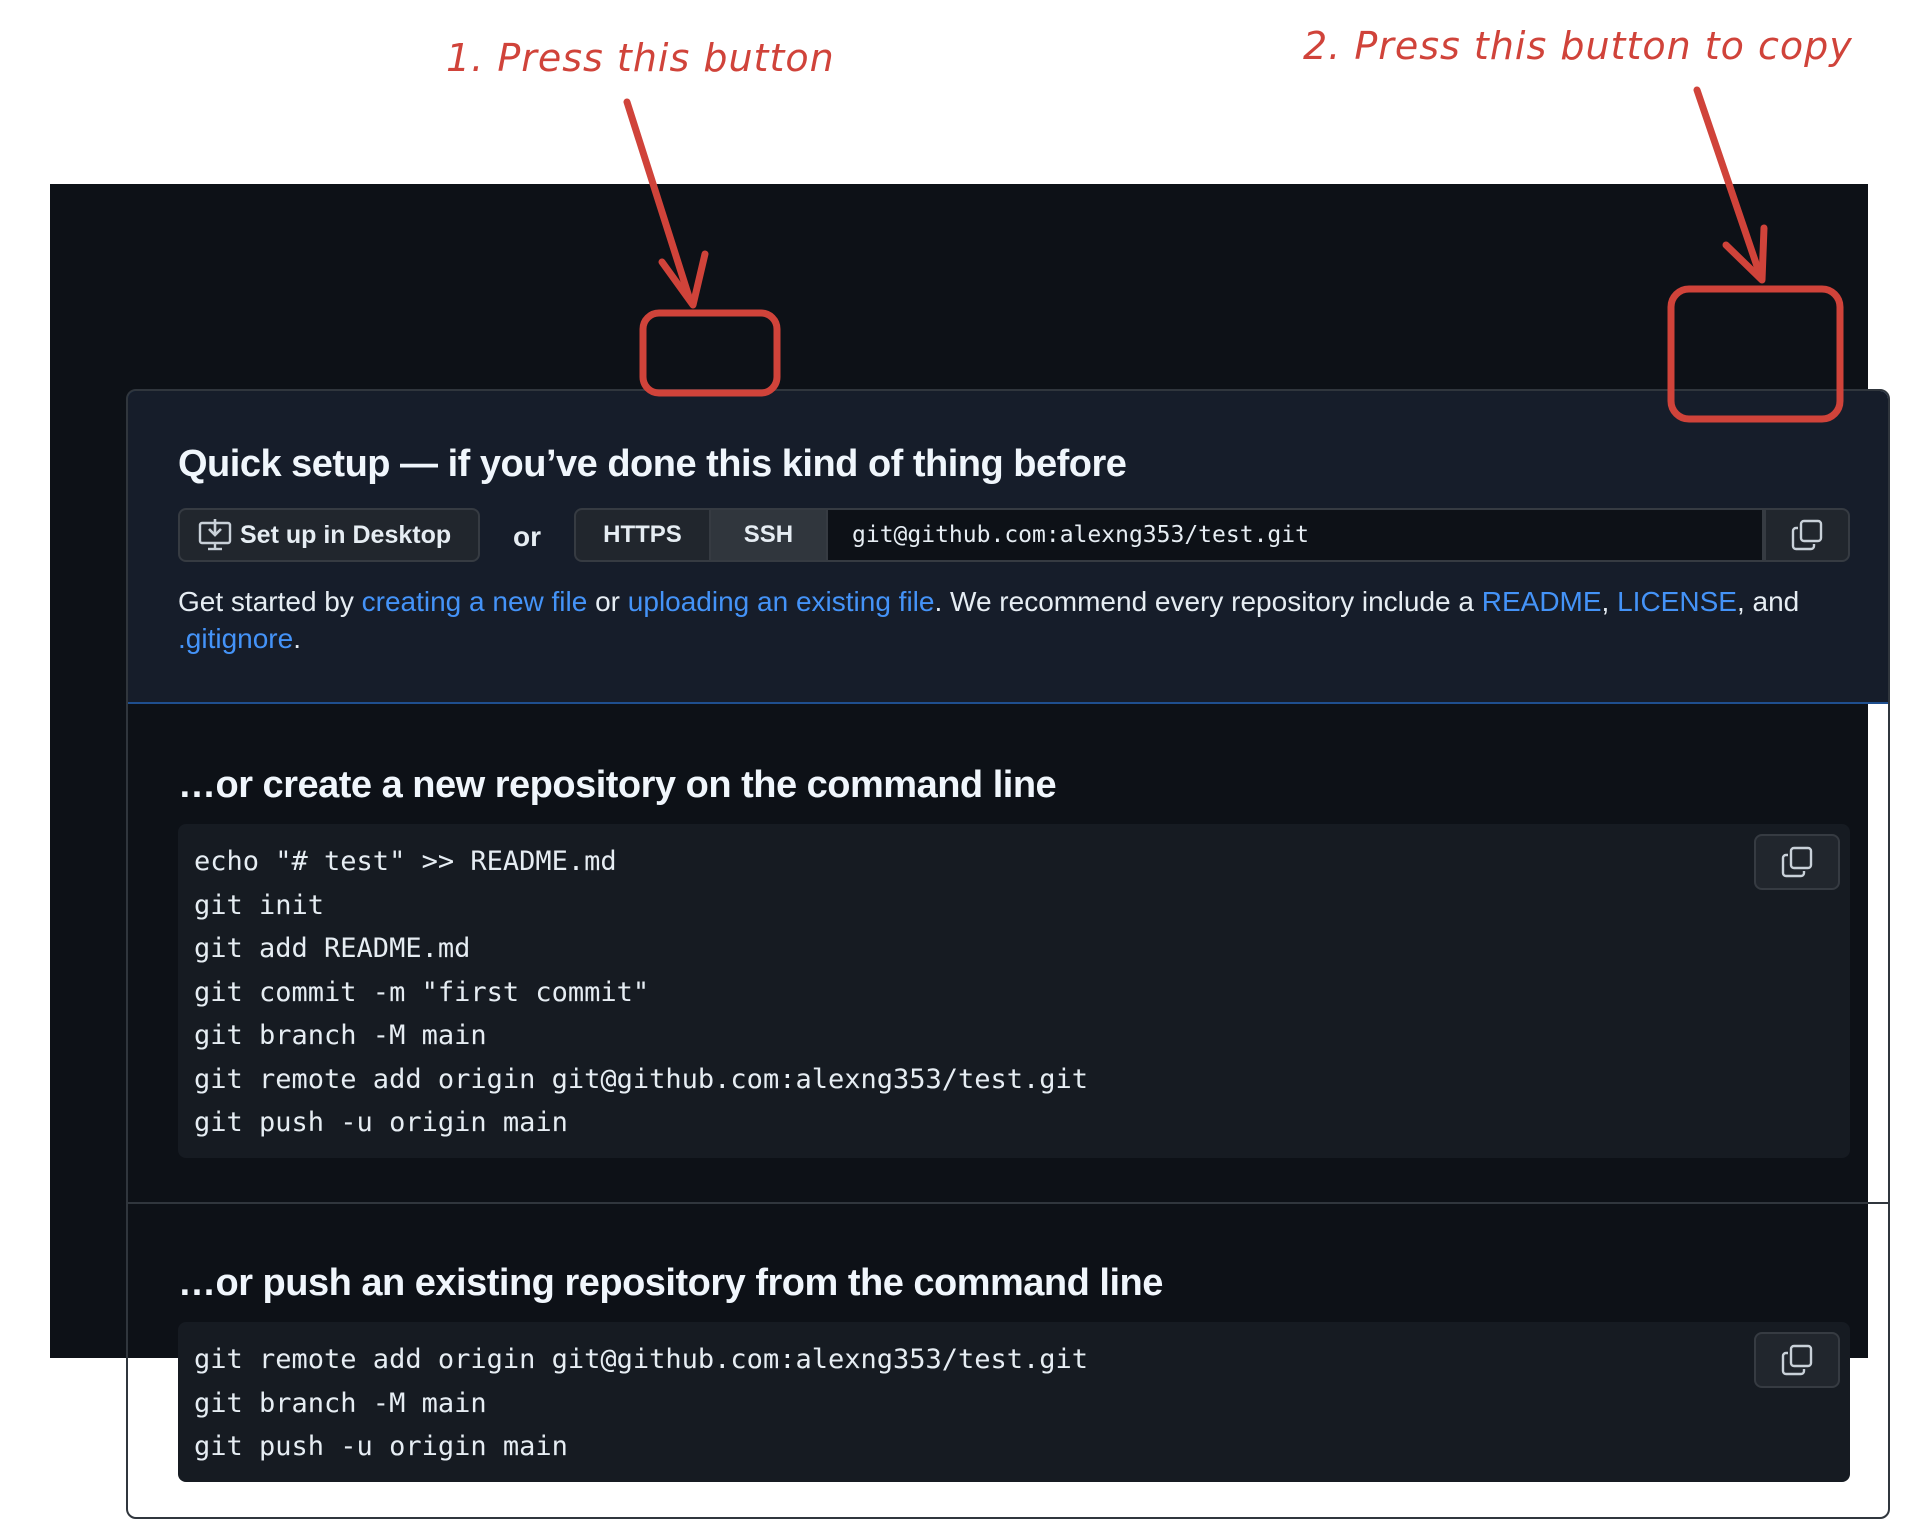 Image resolution: width=1924 pixels, height=1519 pixels. What do you see at coordinates (1542, 601) in the screenshot?
I see `readme-link: README` at bounding box center [1542, 601].